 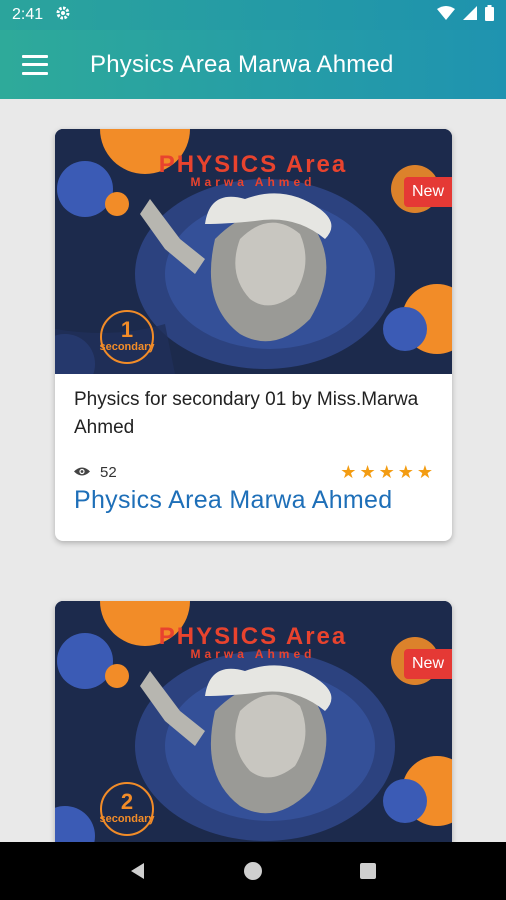 What do you see at coordinates (253, 500) in the screenshot?
I see `course-author: Physics Area Marwa Ahmed` at bounding box center [253, 500].